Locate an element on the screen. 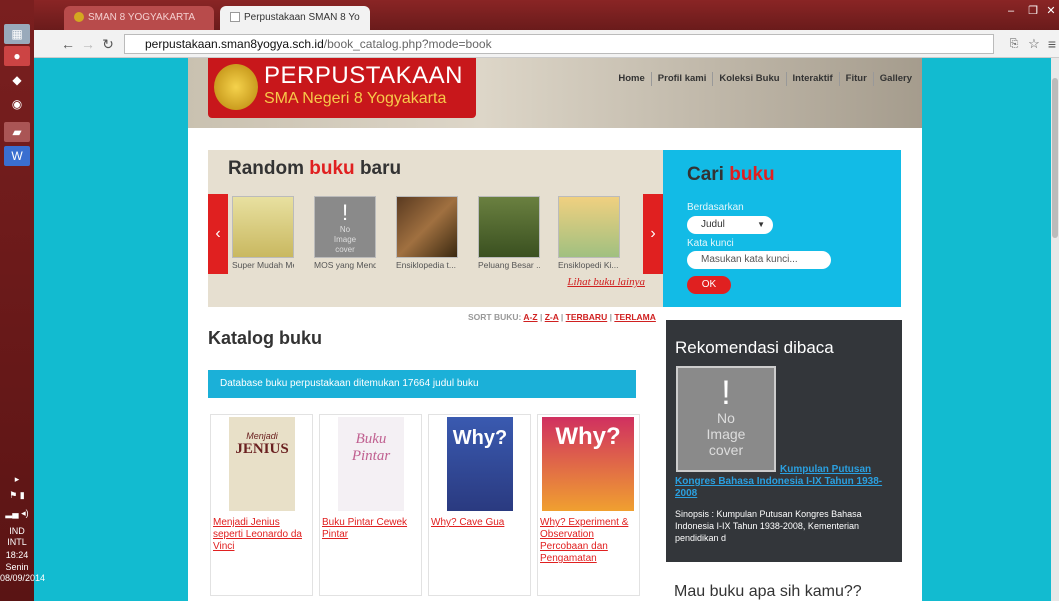 The image size is (1059, 601). sort-options: SORT BUKU: A-Z | Z-A | TERBARU | TERLAMA is located at coordinates (562, 317).